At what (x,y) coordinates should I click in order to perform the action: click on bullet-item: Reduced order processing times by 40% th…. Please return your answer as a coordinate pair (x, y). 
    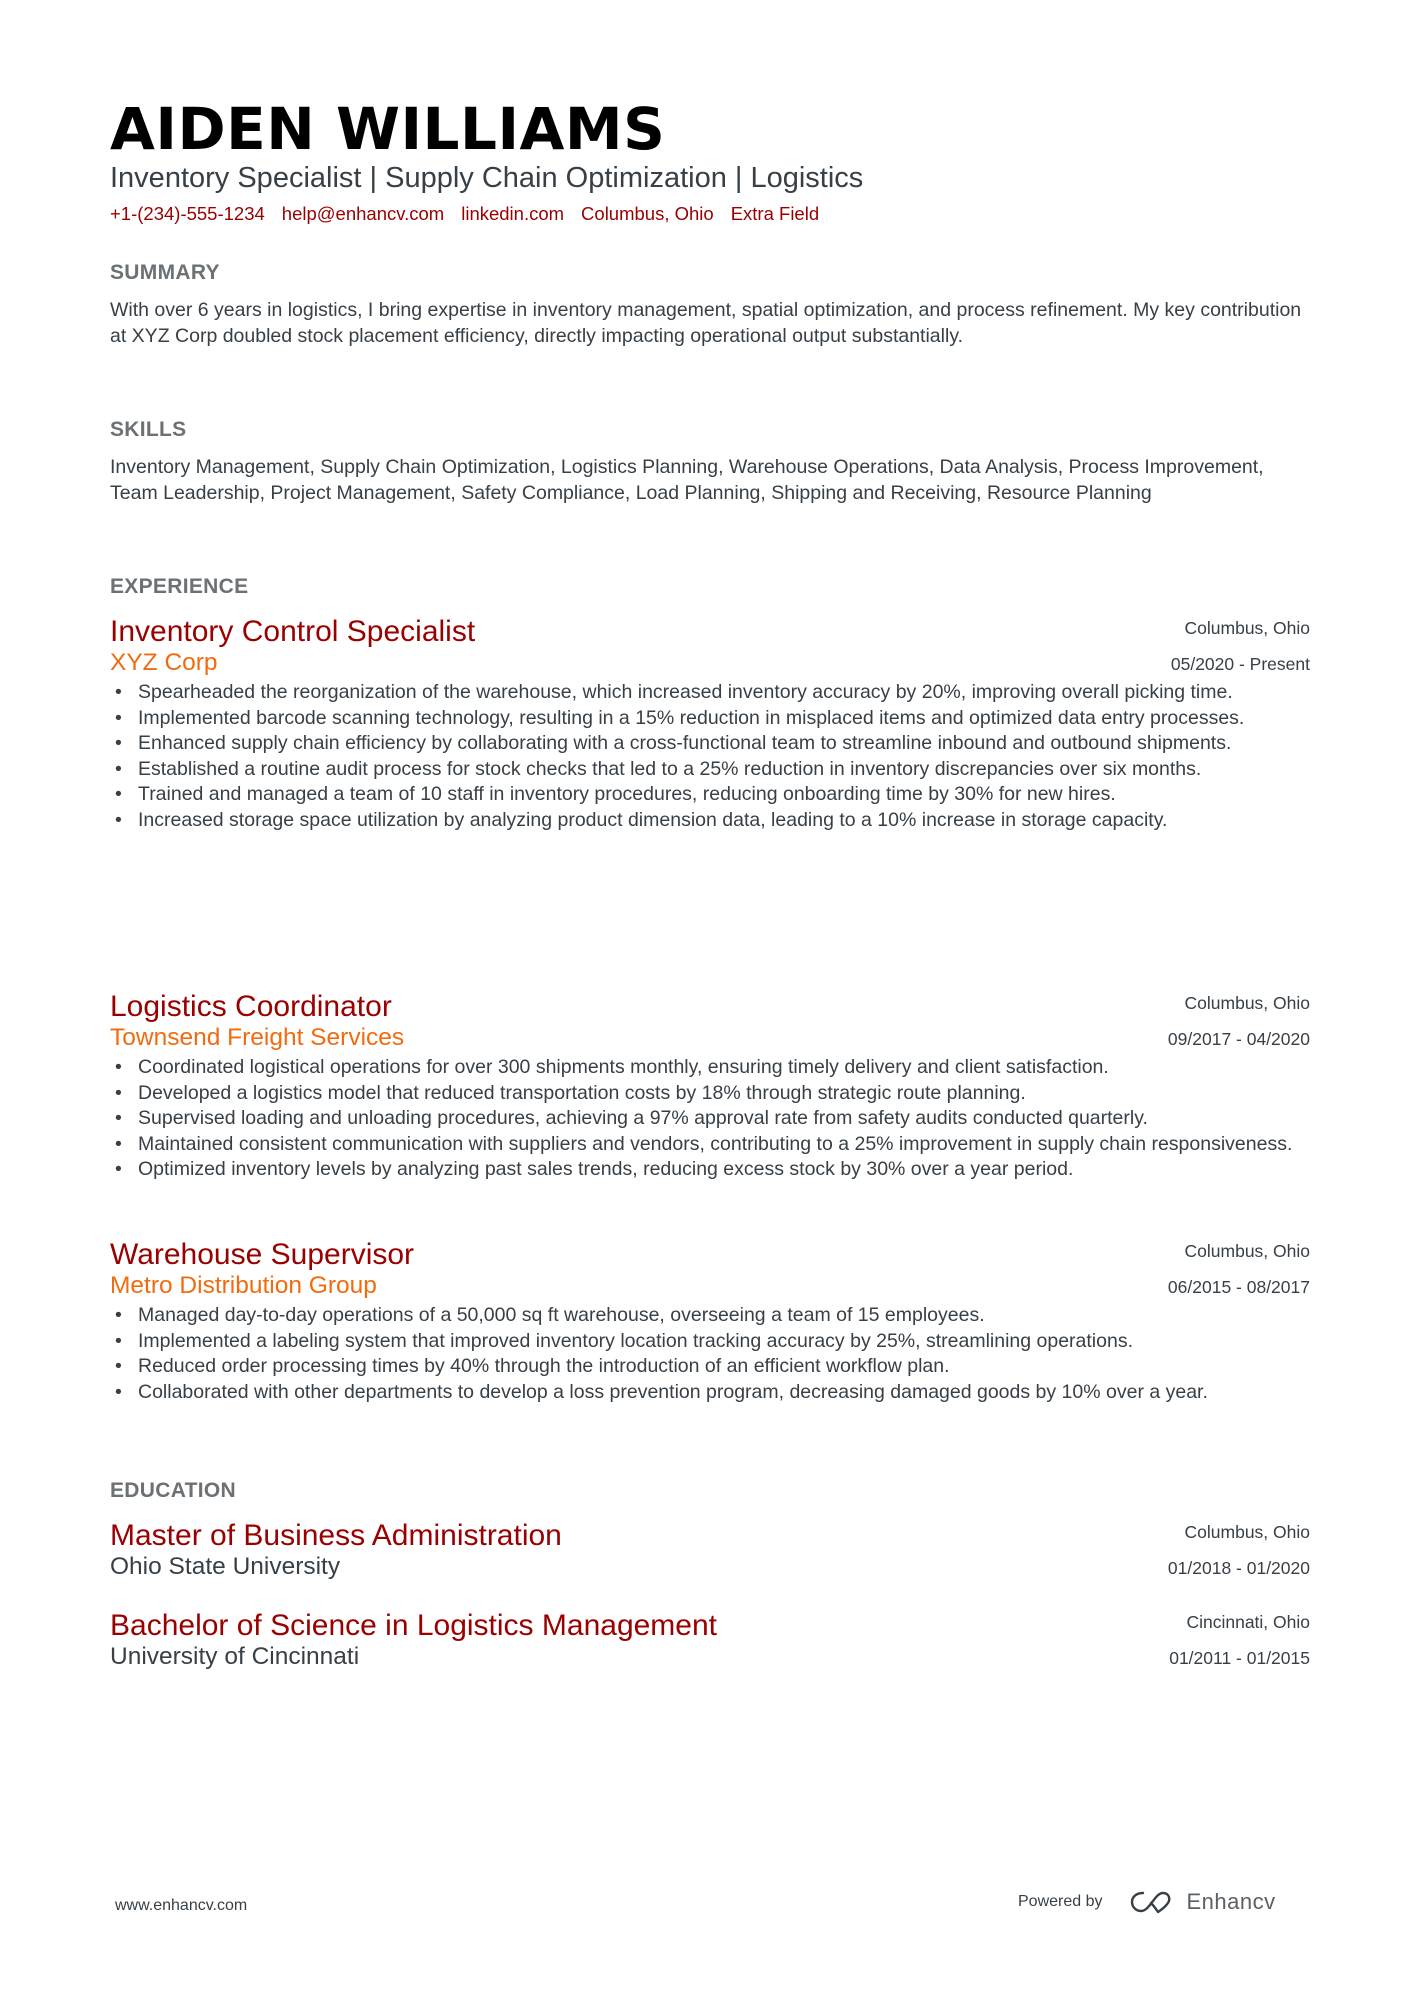
    Looking at the image, I should click on (710, 1367).